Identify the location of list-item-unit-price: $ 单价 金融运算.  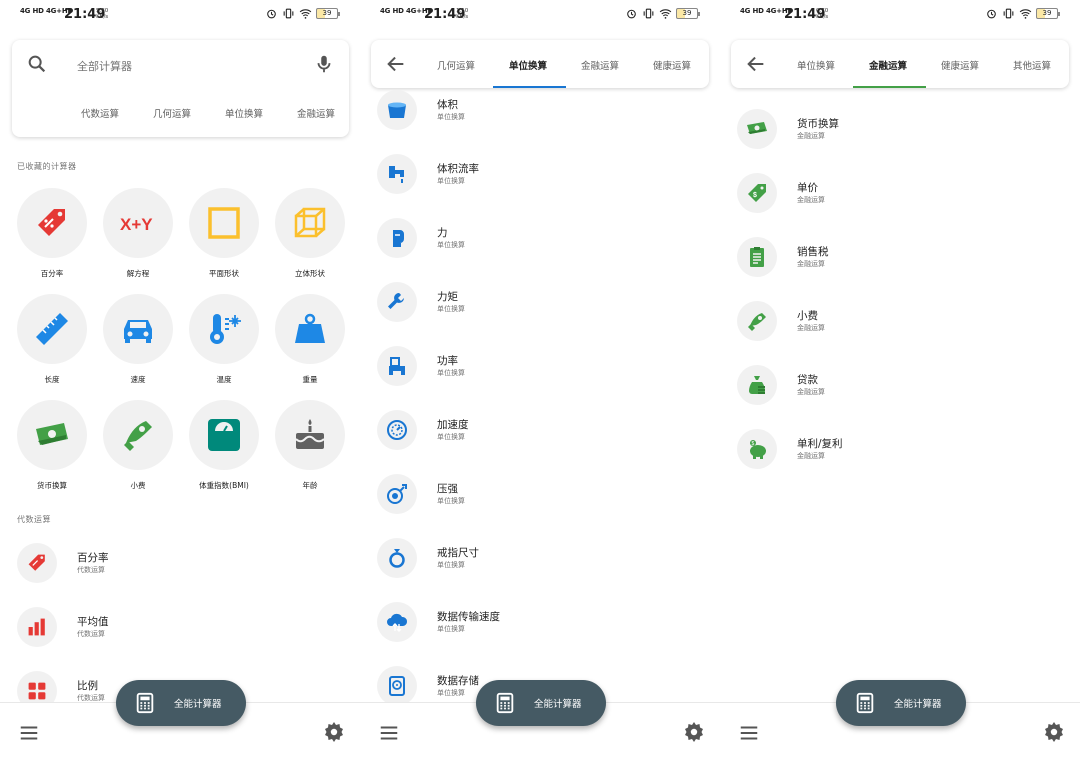
(897, 195).